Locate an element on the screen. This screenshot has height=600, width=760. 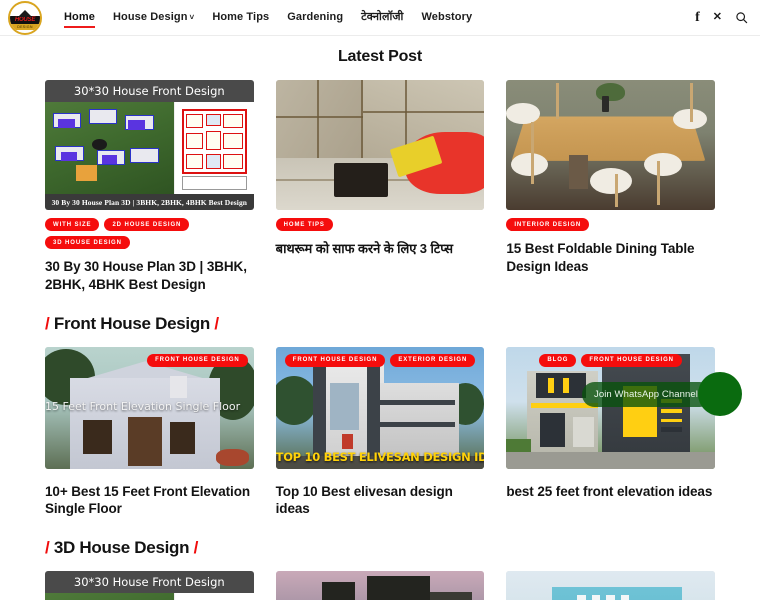
image-caption-text: TOP 10 BEST ELIVESAN DESIGN IDEAS is located at coordinates (380, 456).